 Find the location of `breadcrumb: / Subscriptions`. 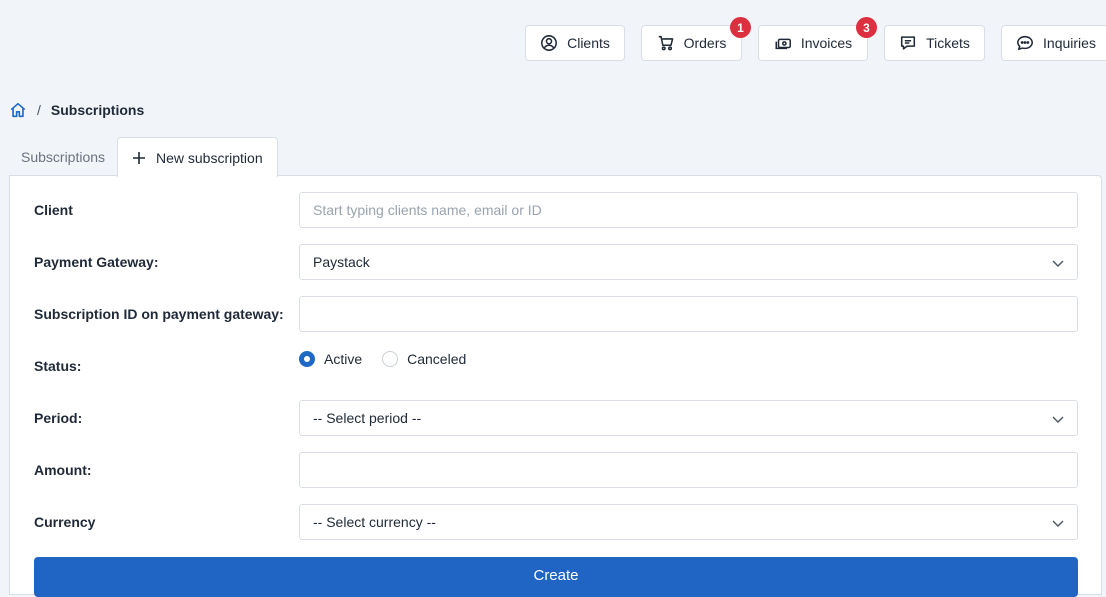

breadcrumb: / Subscriptions is located at coordinates (76, 110).